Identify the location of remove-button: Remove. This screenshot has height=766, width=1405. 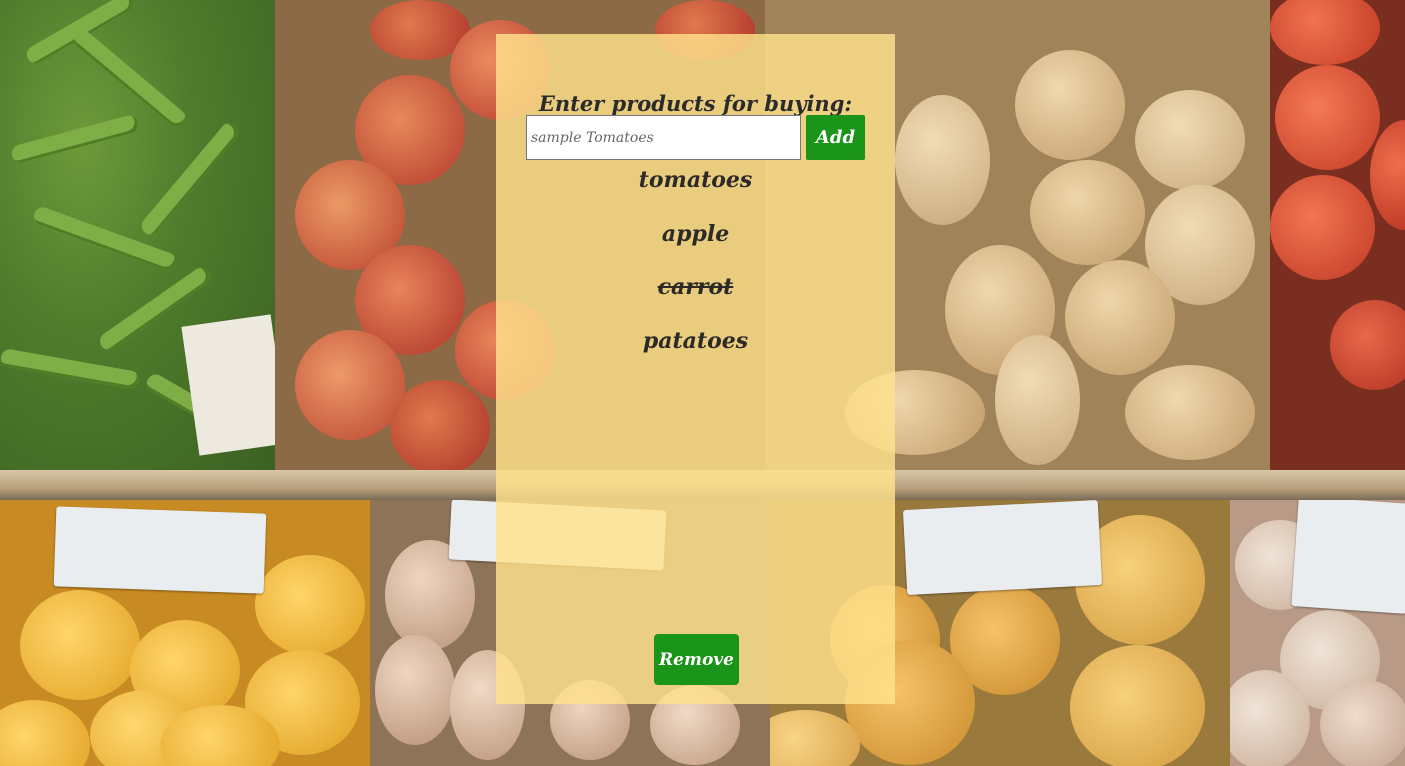
(696, 659).